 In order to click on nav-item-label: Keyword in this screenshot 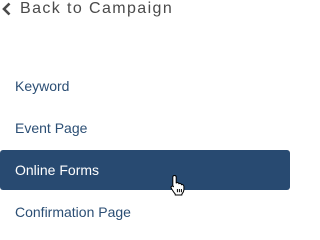, I will do `click(42, 86)`.